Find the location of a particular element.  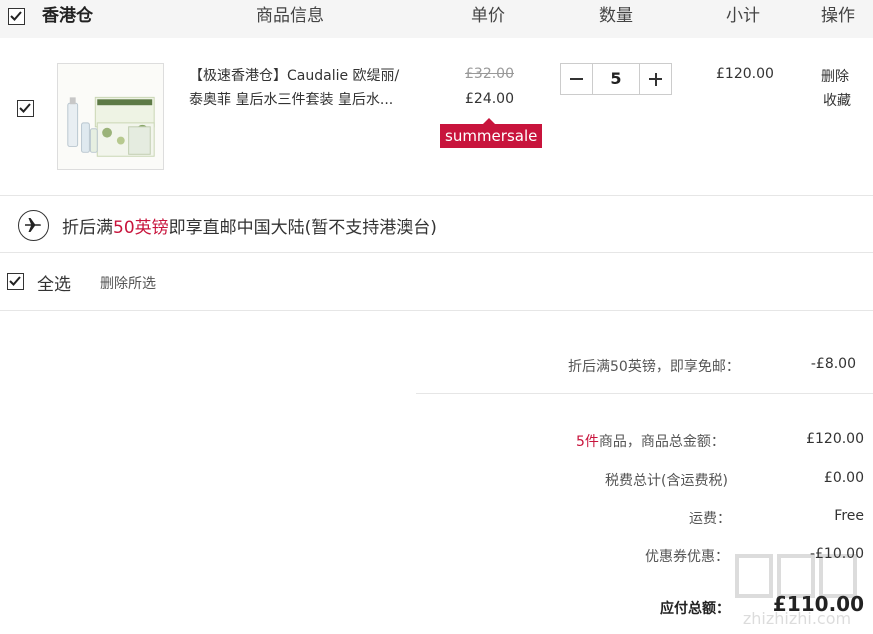

goods-total-label: 5件商品，商品总金额： is located at coordinates (650, 441).